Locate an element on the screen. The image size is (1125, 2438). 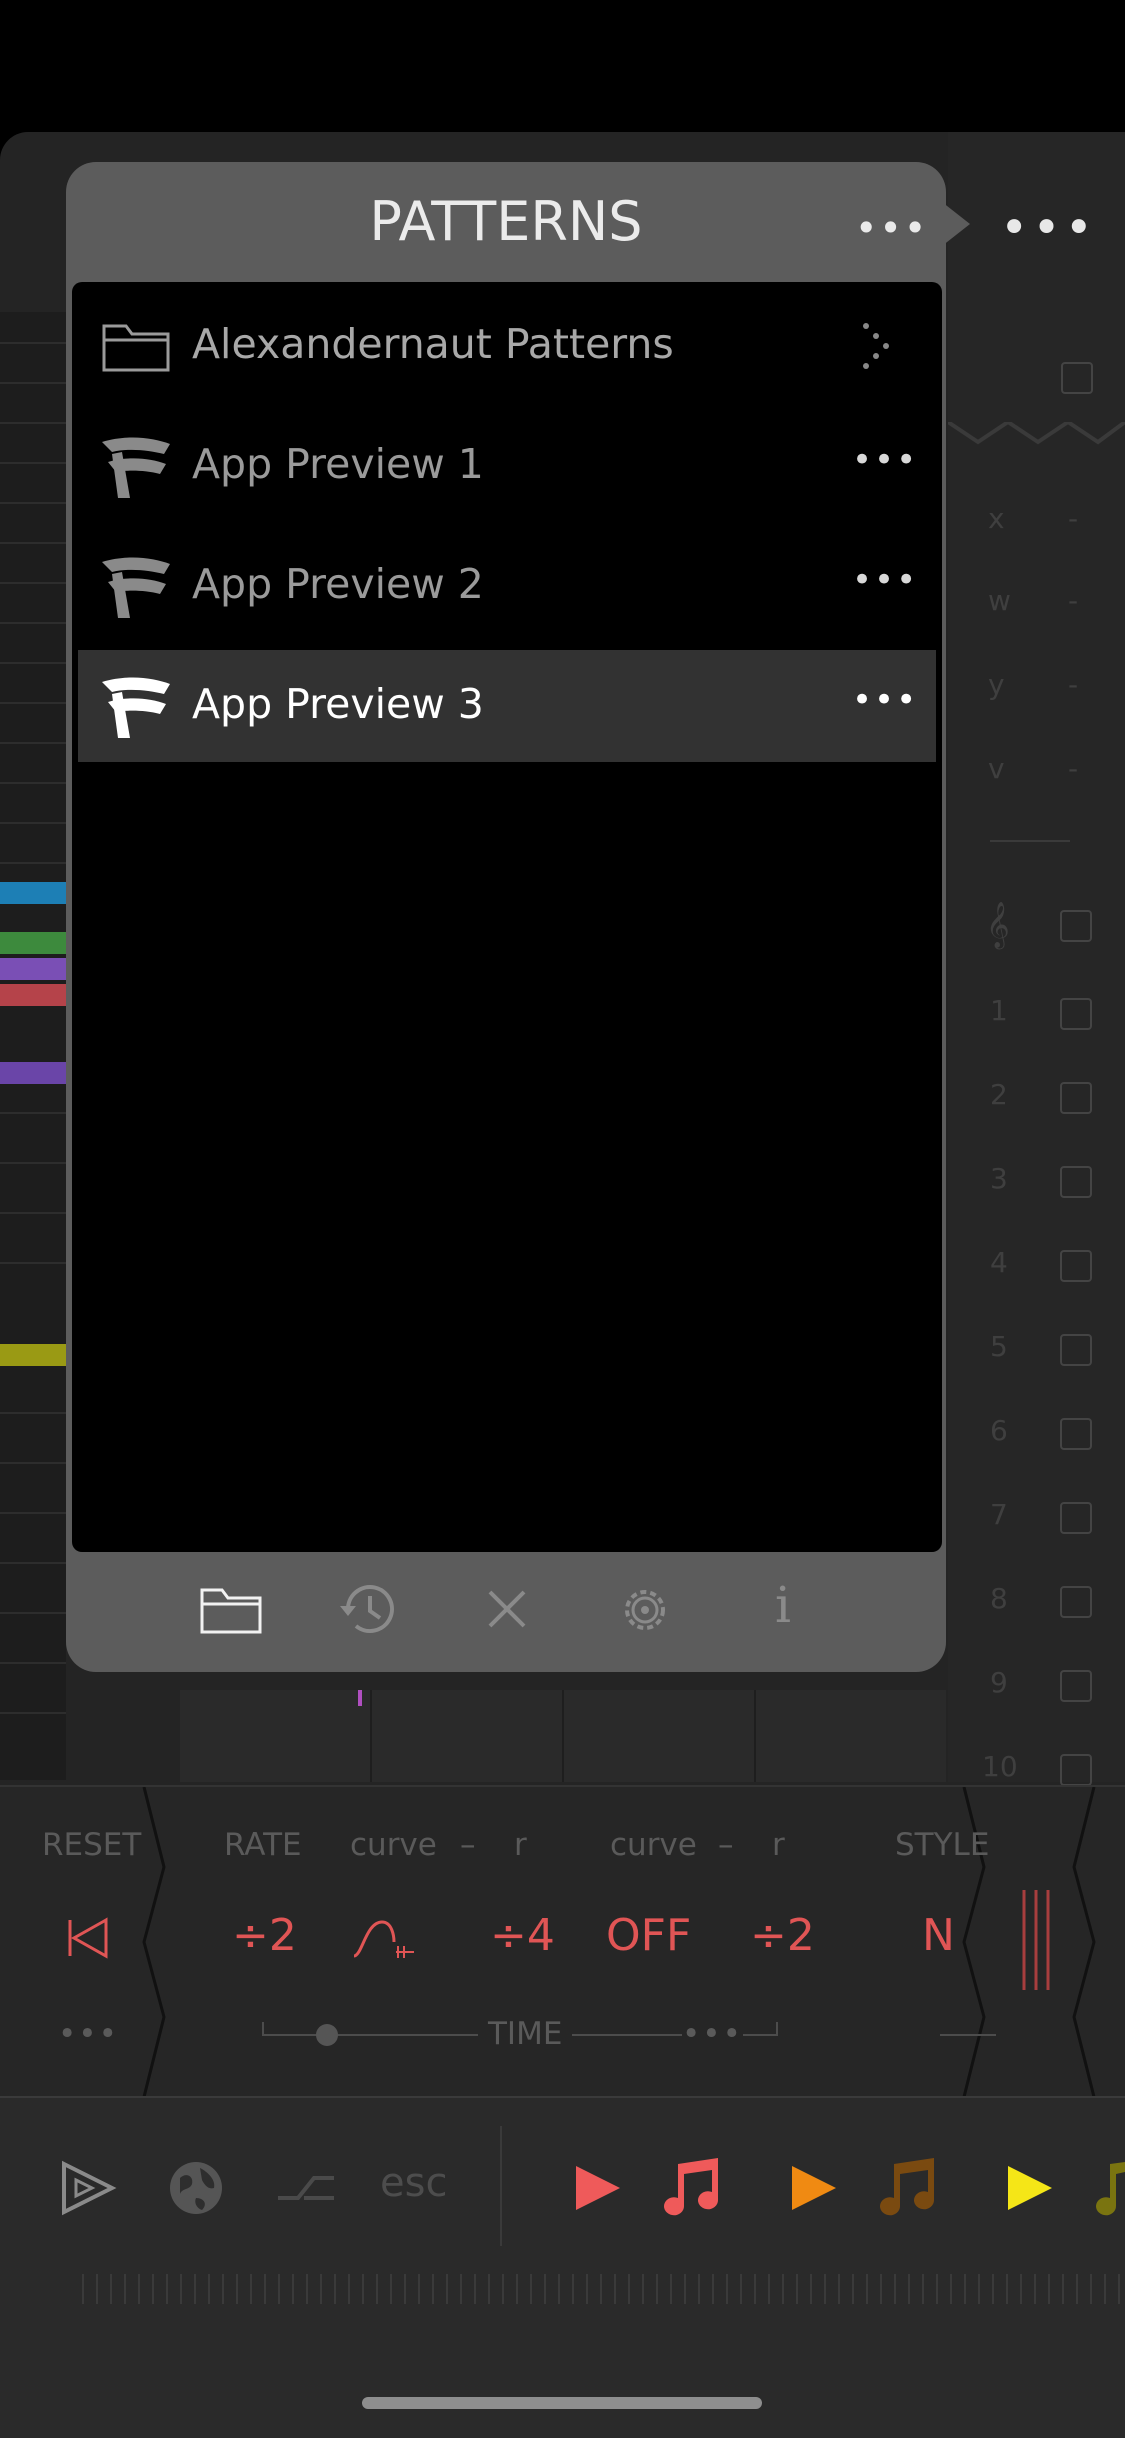
clef-checkbox is located at coordinates (1076, 926).